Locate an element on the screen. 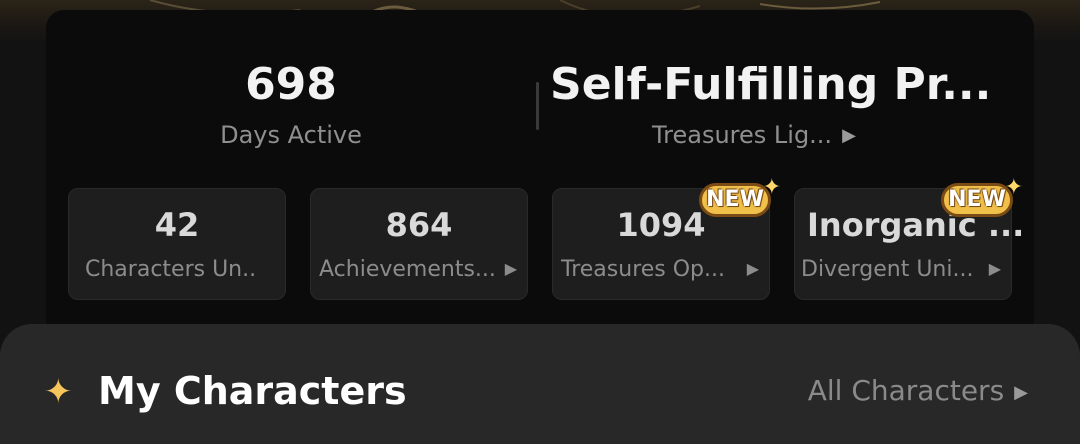 Image resolution: width=1080 pixels, height=444 pixels. tile-achievements: 864 Achievements... ▶ is located at coordinates (419, 244).